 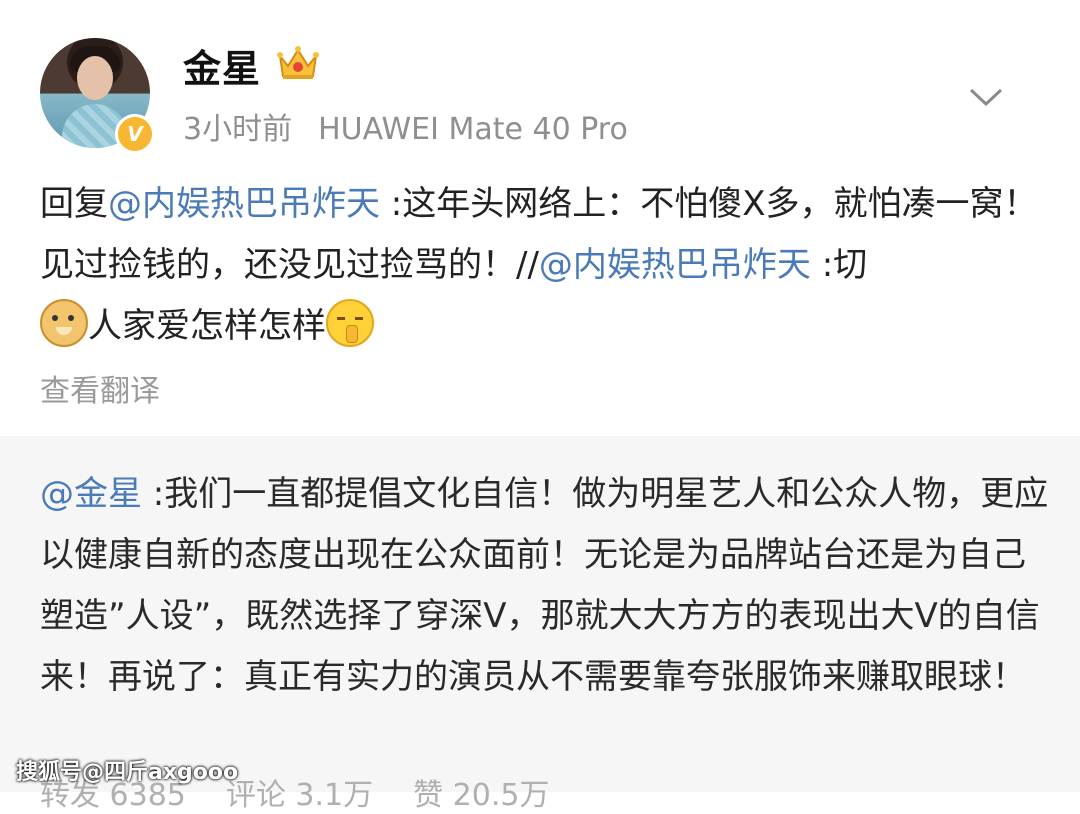 What do you see at coordinates (481, 795) in the screenshot?
I see `like-count: 赞 20.5万` at bounding box center [481, 795].